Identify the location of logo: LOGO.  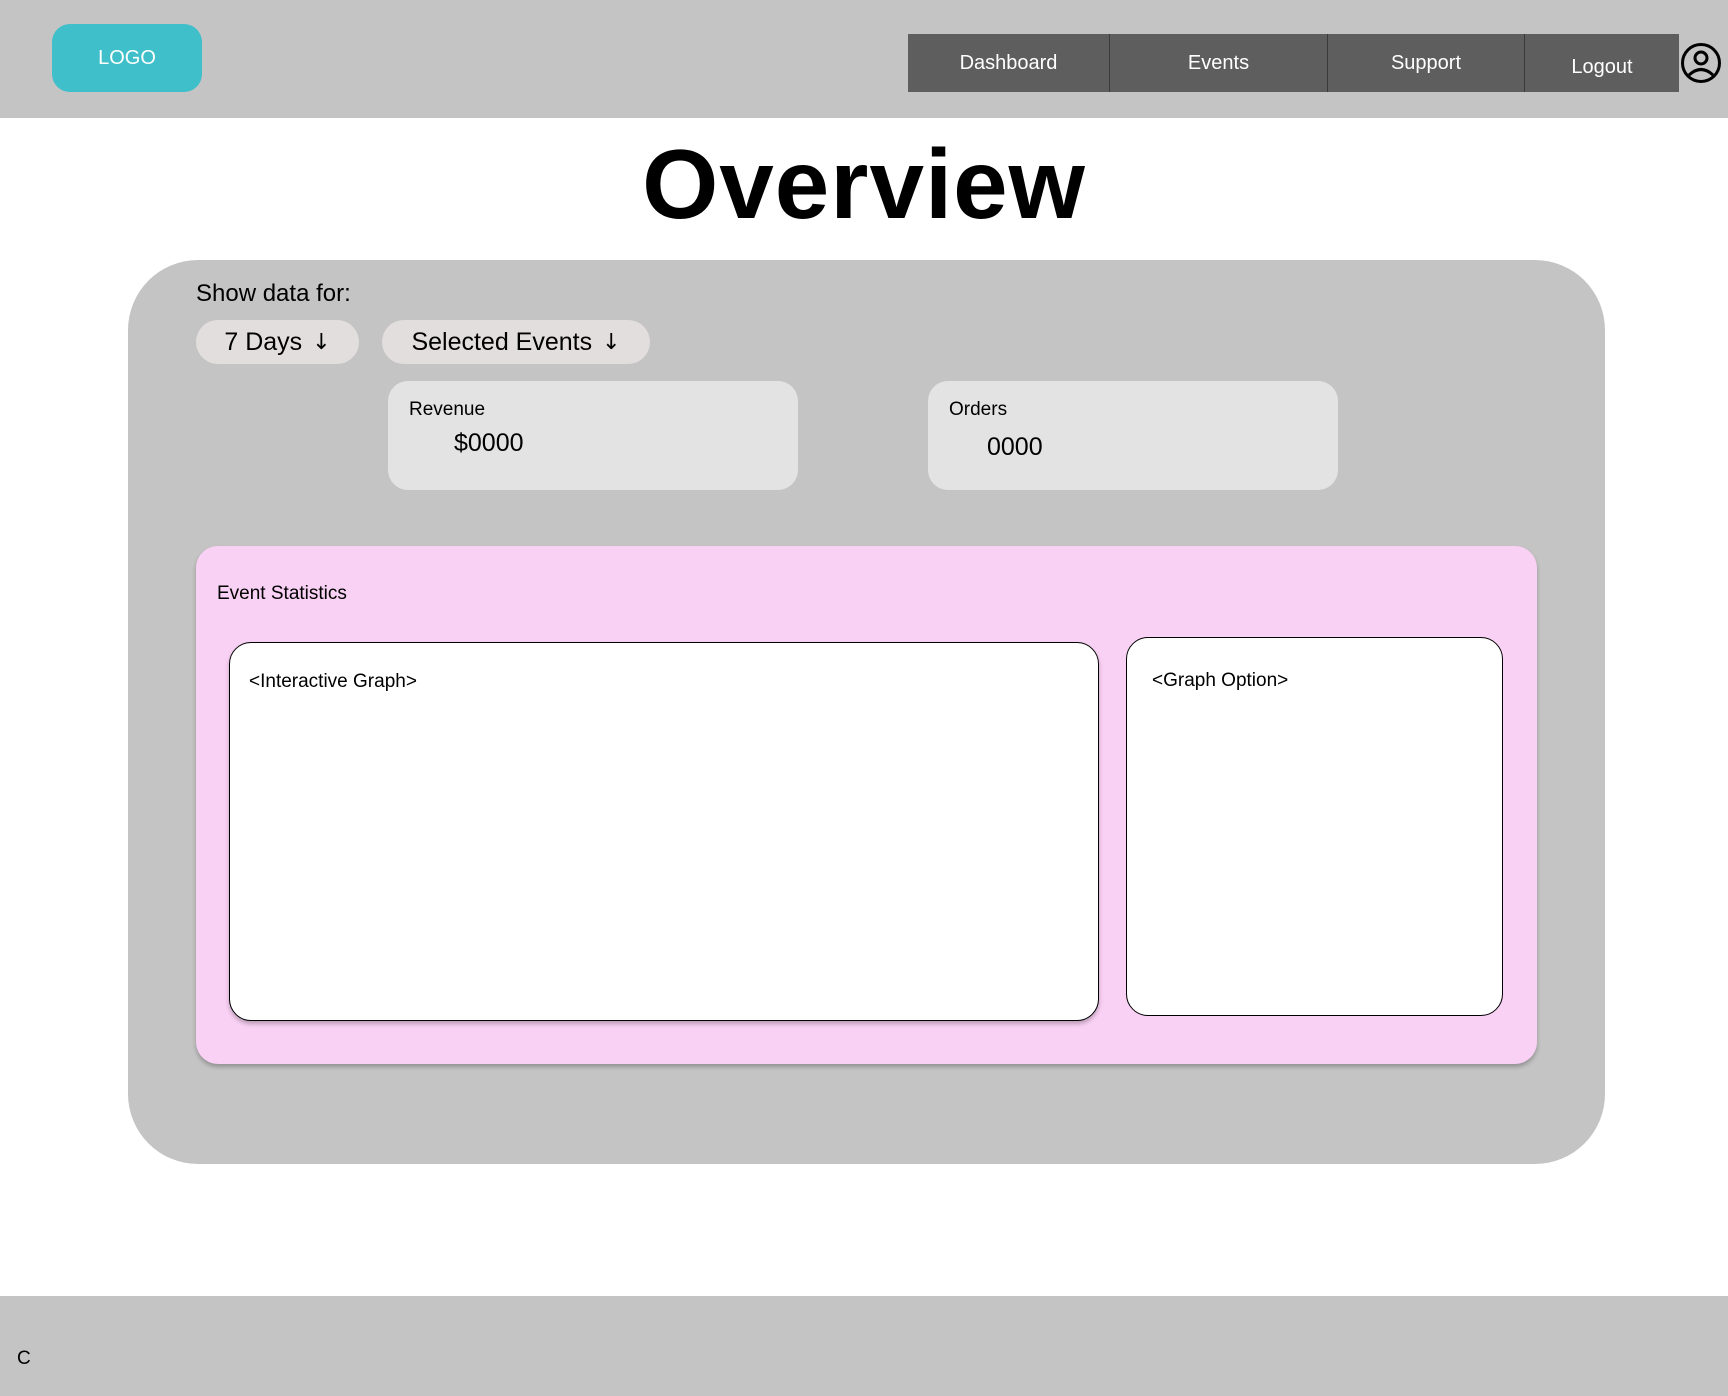
(127, 58).